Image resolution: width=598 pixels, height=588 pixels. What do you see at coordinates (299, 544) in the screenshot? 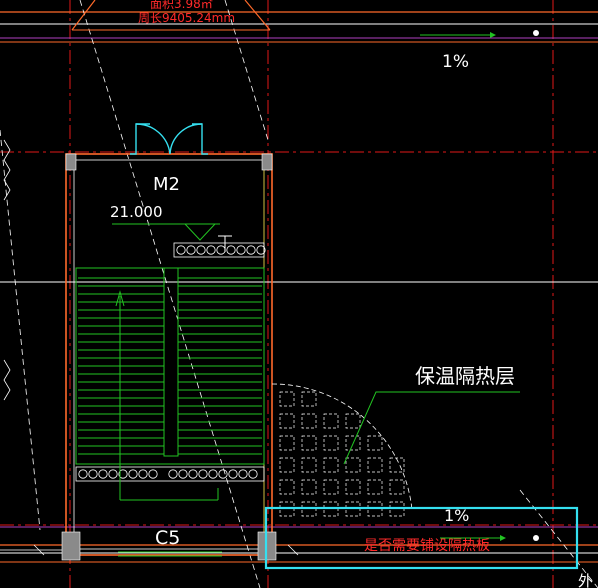
I see `bottom-wall-lines` at bounding box center [299, 544].